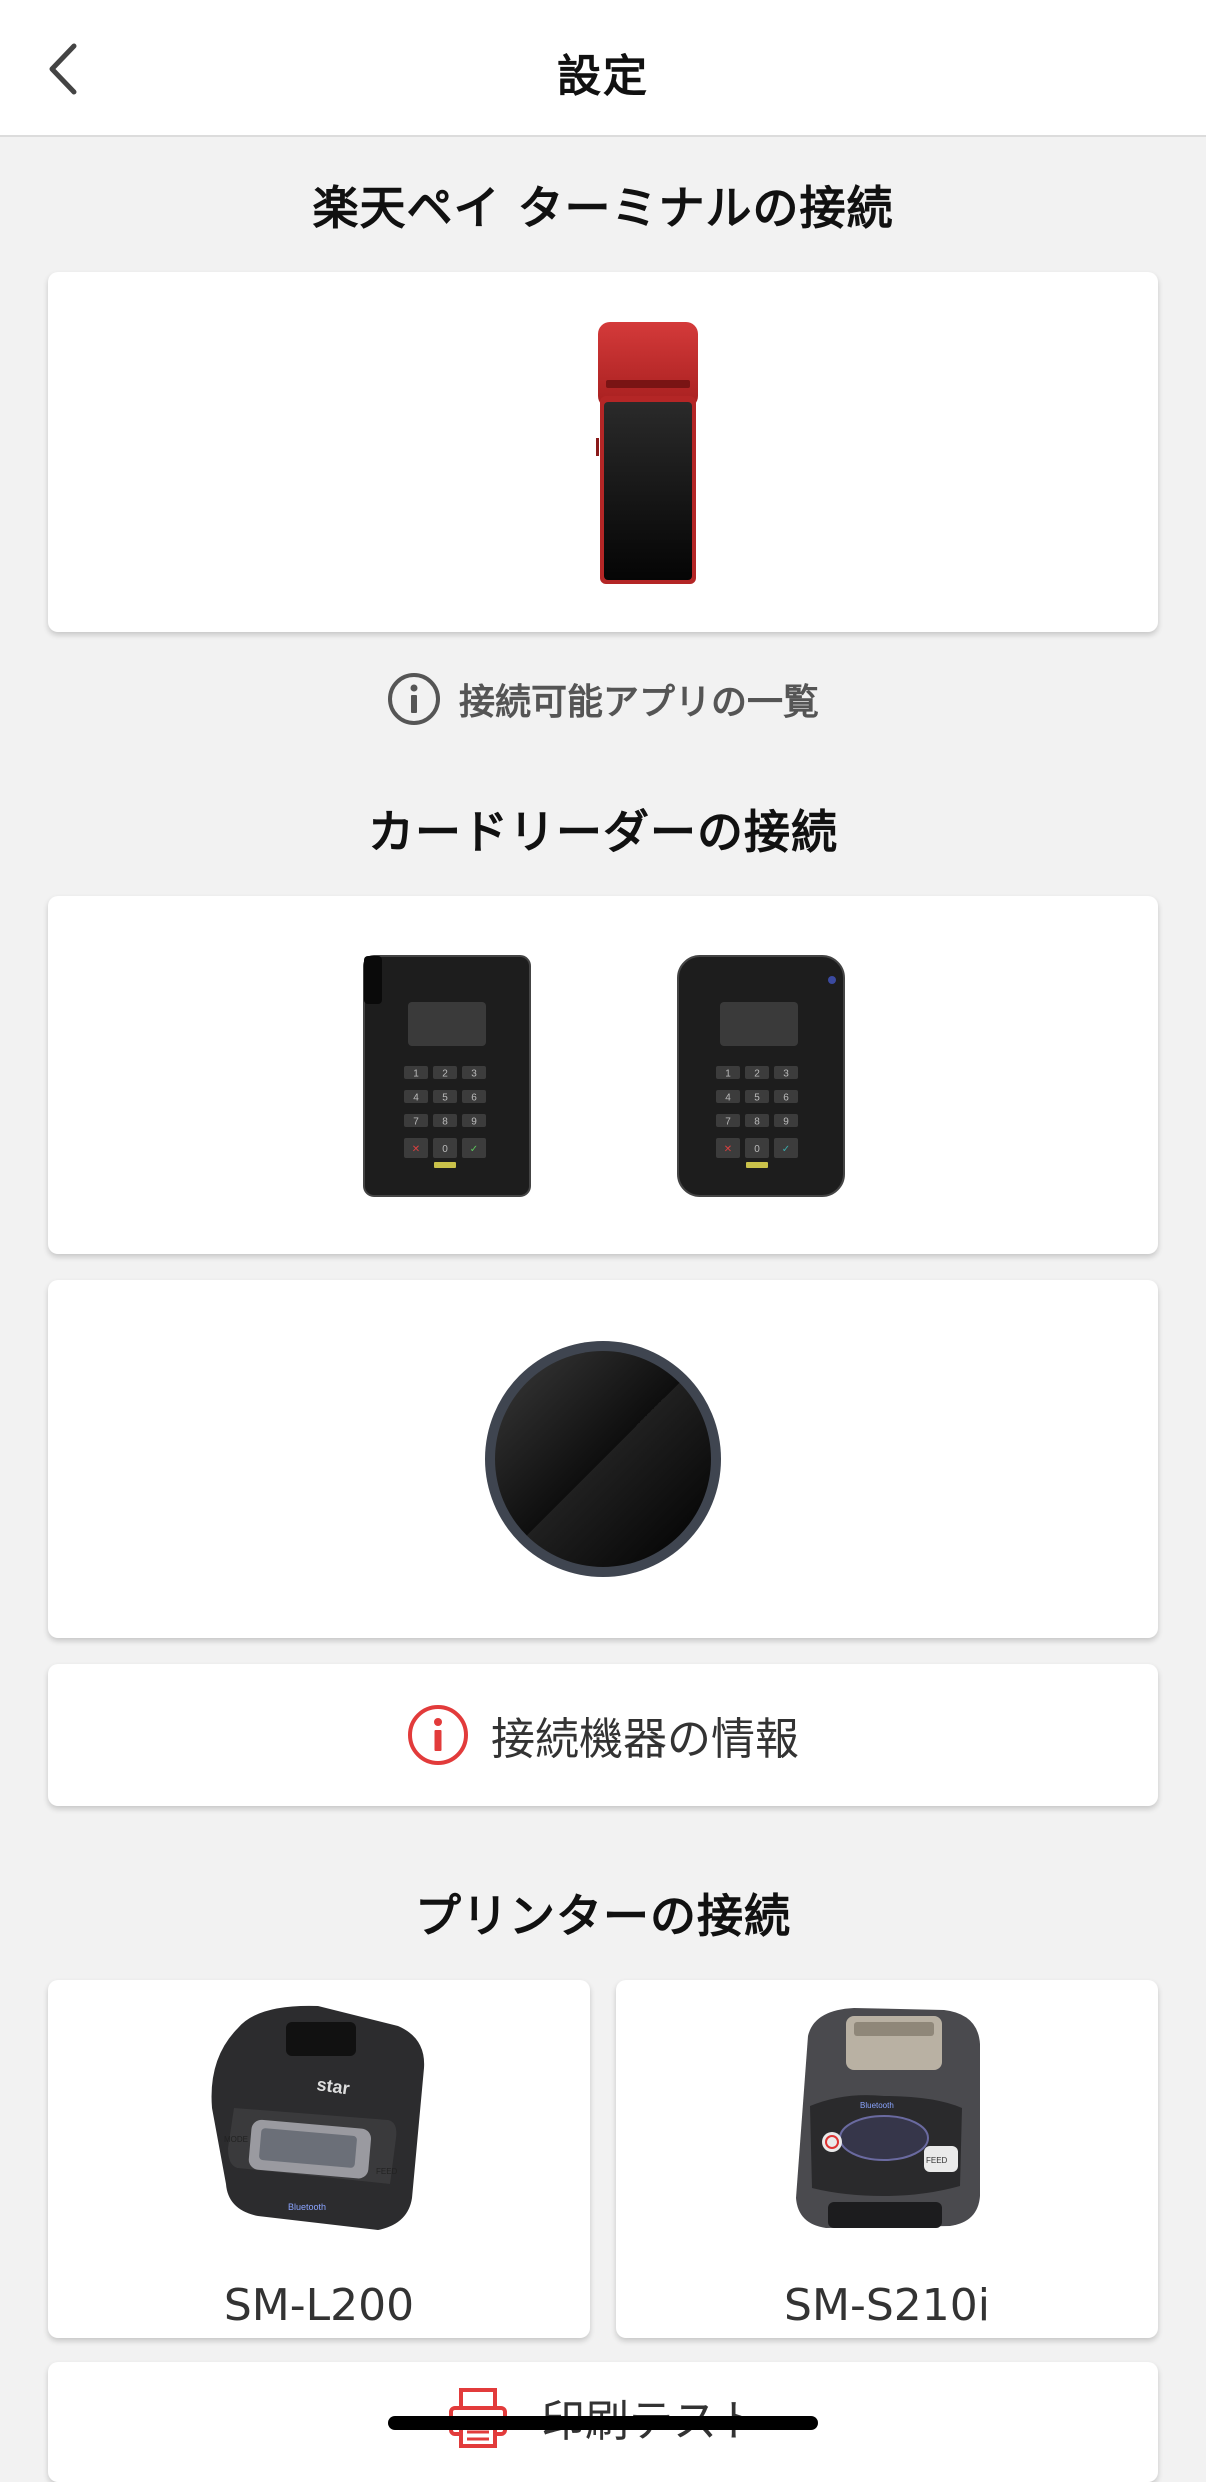 Image resolution: width=1206 pixels, height=2482 pixels. I want to click on terminal-card, so click(603, 452).